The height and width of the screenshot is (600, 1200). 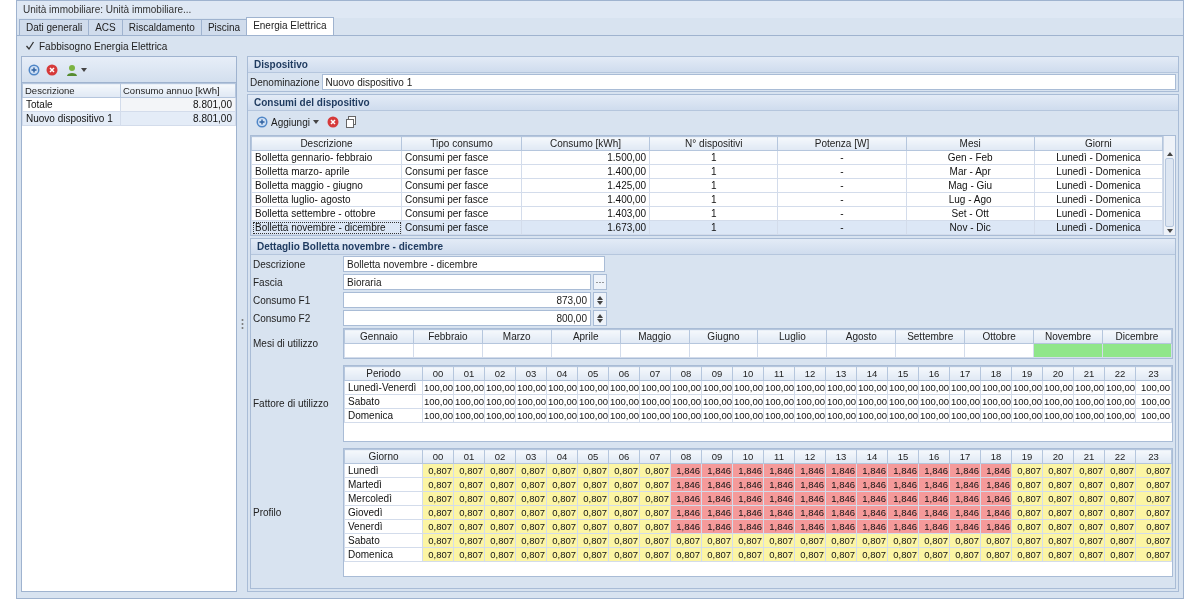 I want to click on column-header: Dicembre, so click(x=1137, y=336).